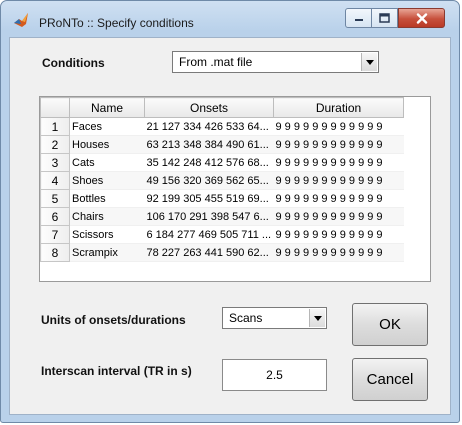  Describe the element at coordinates (338, 107) in the screenshot. I see `column-header-duration: Duration` at that location.